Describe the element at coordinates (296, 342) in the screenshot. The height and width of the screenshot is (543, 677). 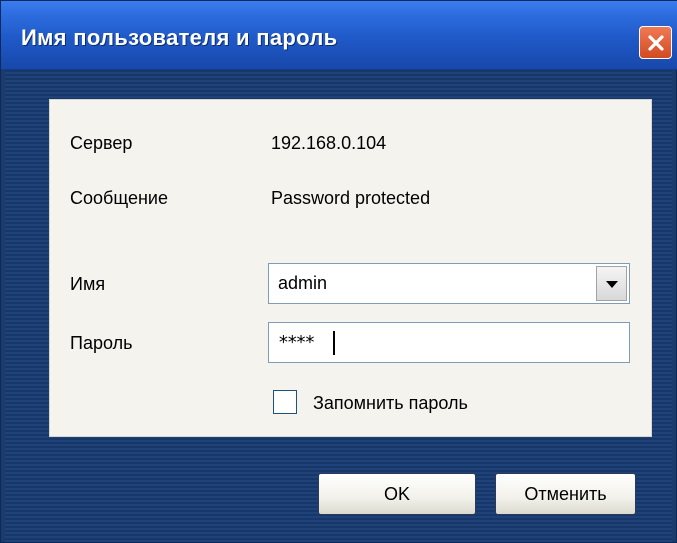
I see `password-value: ****` at that location.